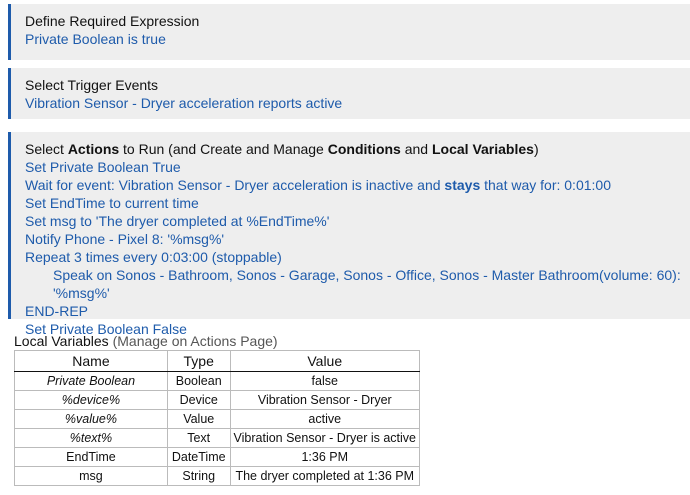 This screenshot has width=690, height=495. I want to click on column-header-type: Type, so click(198, 361).